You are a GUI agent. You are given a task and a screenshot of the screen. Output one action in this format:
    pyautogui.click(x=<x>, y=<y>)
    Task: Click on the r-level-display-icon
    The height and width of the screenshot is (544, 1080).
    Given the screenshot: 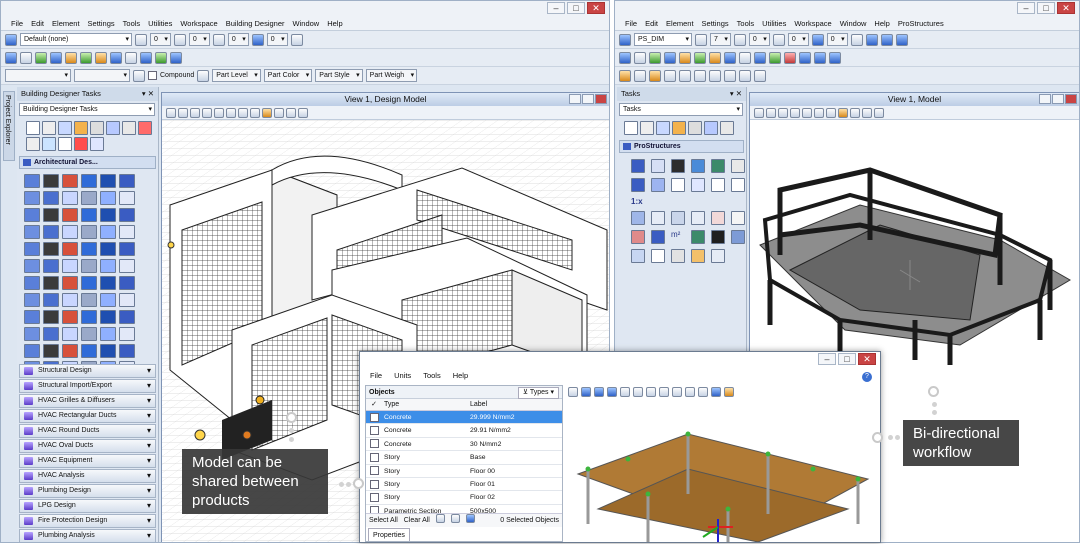 What is the action you would take?
    pyautogui.click(x=715, y=57)
    